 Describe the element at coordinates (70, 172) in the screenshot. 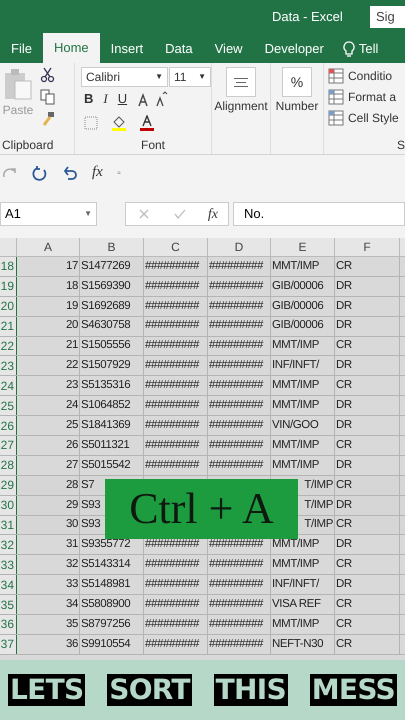

I see `undo-icon` at that location.